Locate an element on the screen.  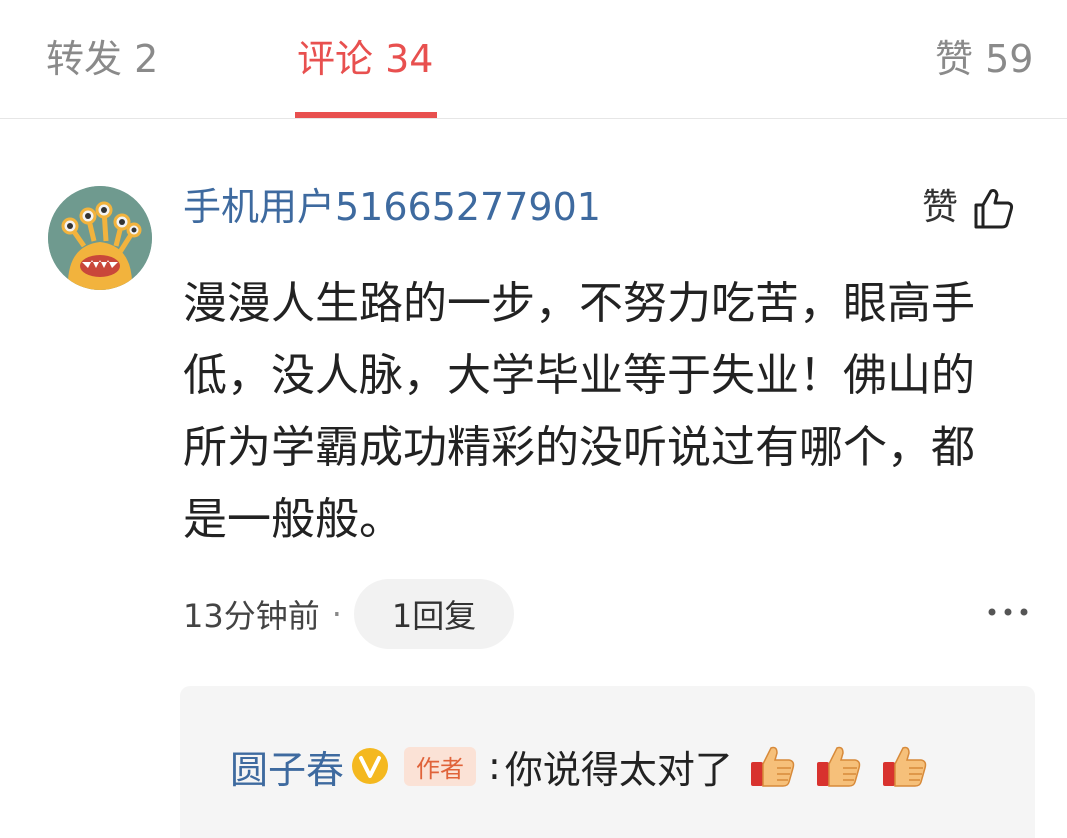
like-button: 赞 is located at coordinates (969, 208).